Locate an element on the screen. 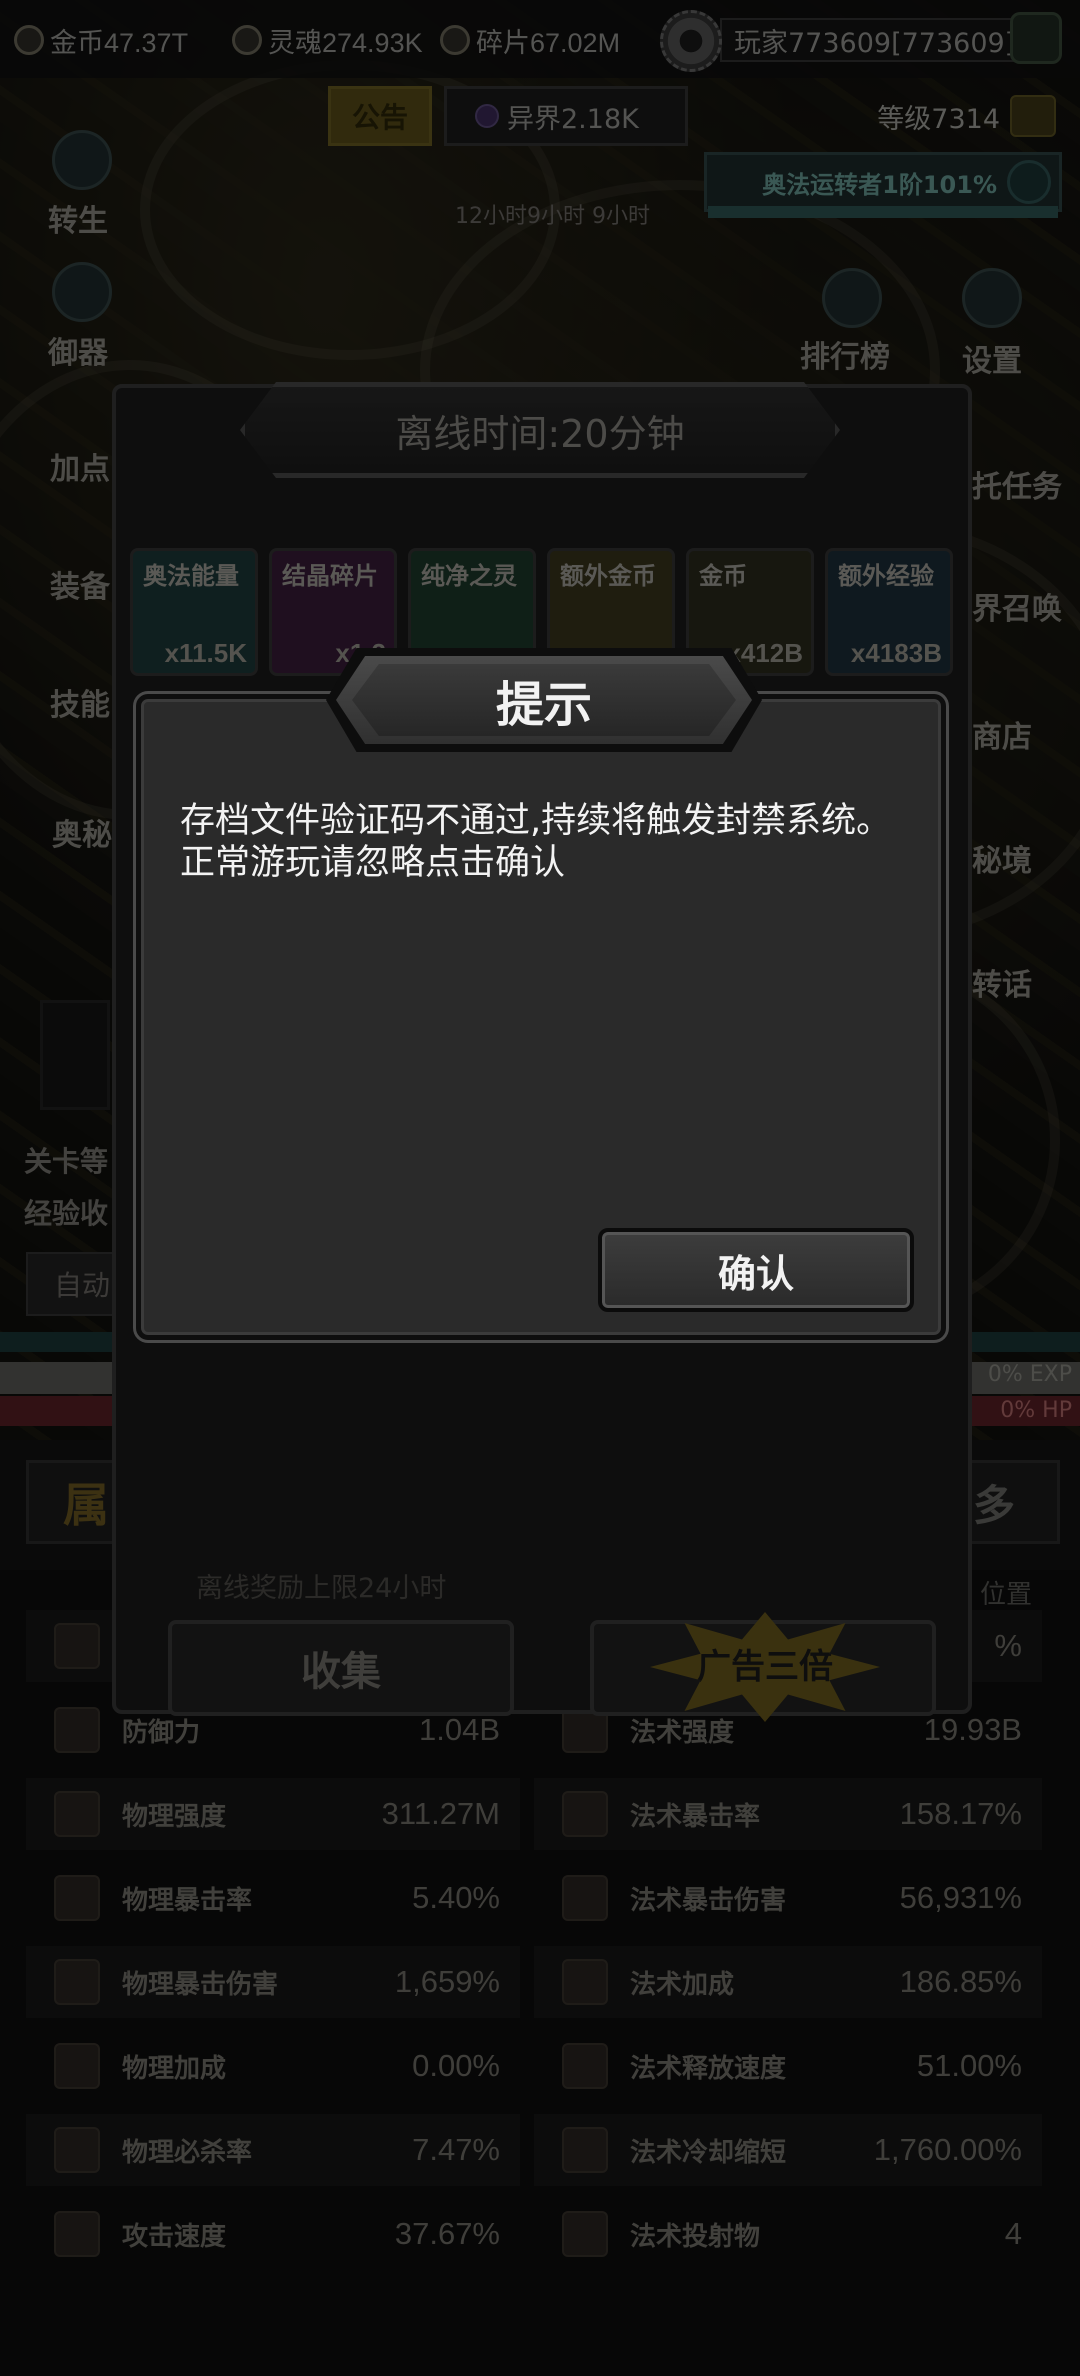 The image size is (1080, 2376). confirm-button: 确认 is located at coordinates (756, 1270).